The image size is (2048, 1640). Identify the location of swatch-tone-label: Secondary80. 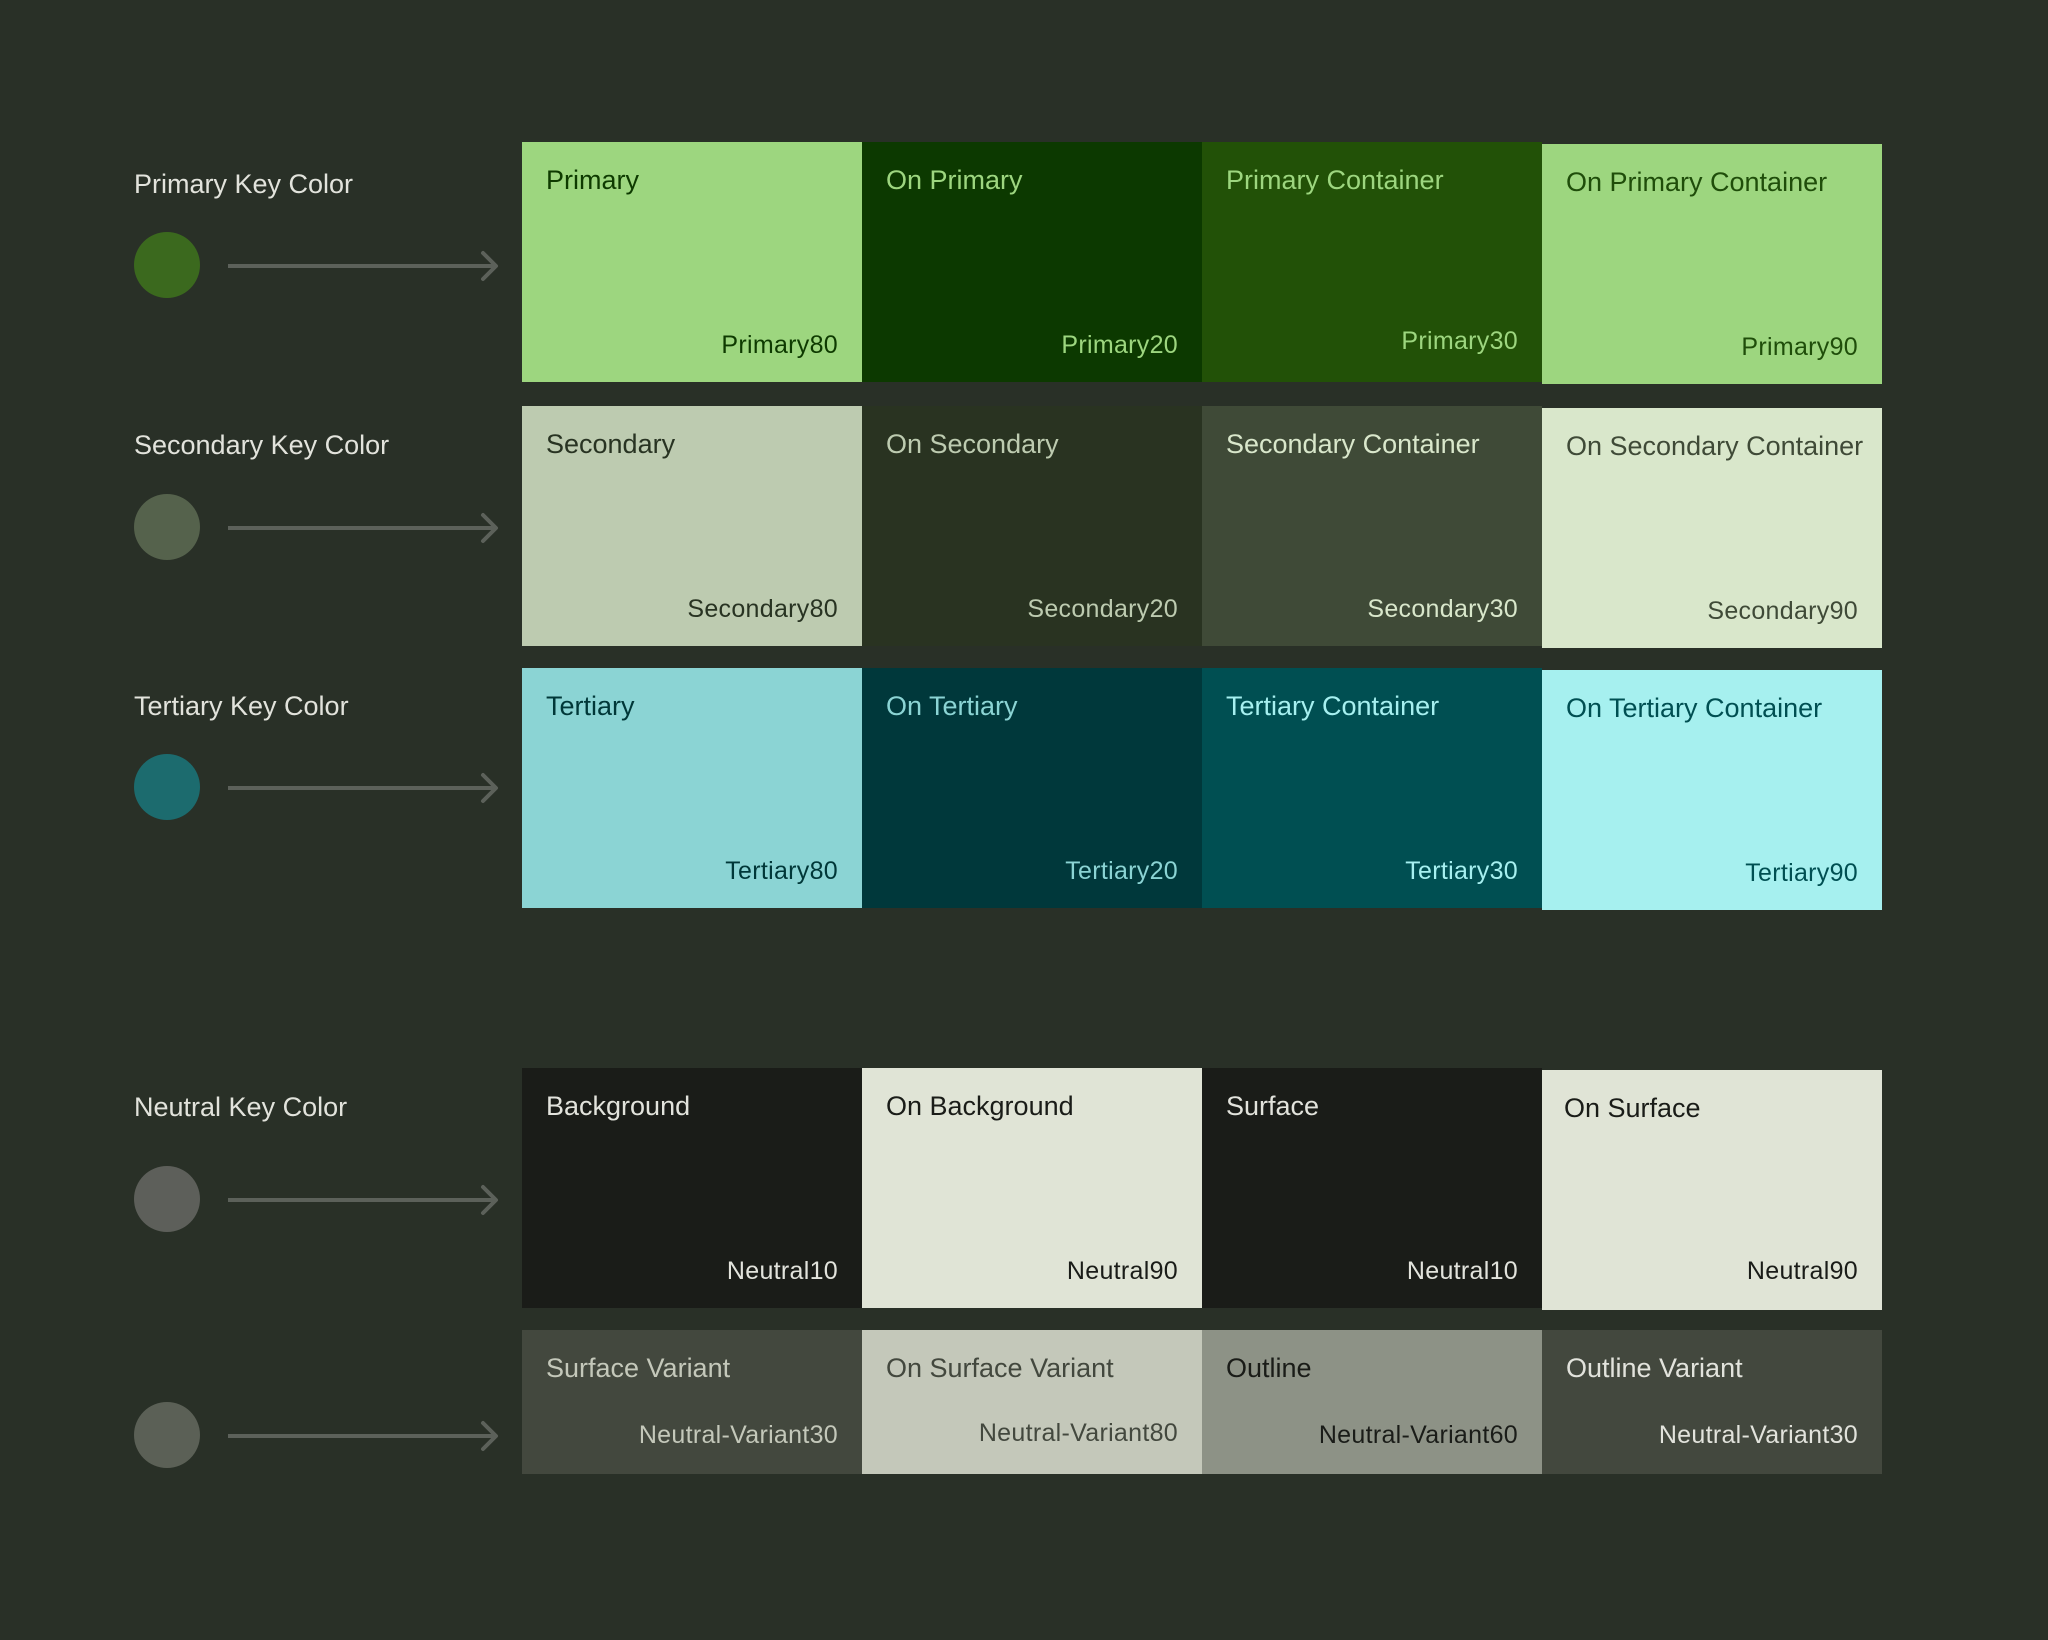
(762, 609).